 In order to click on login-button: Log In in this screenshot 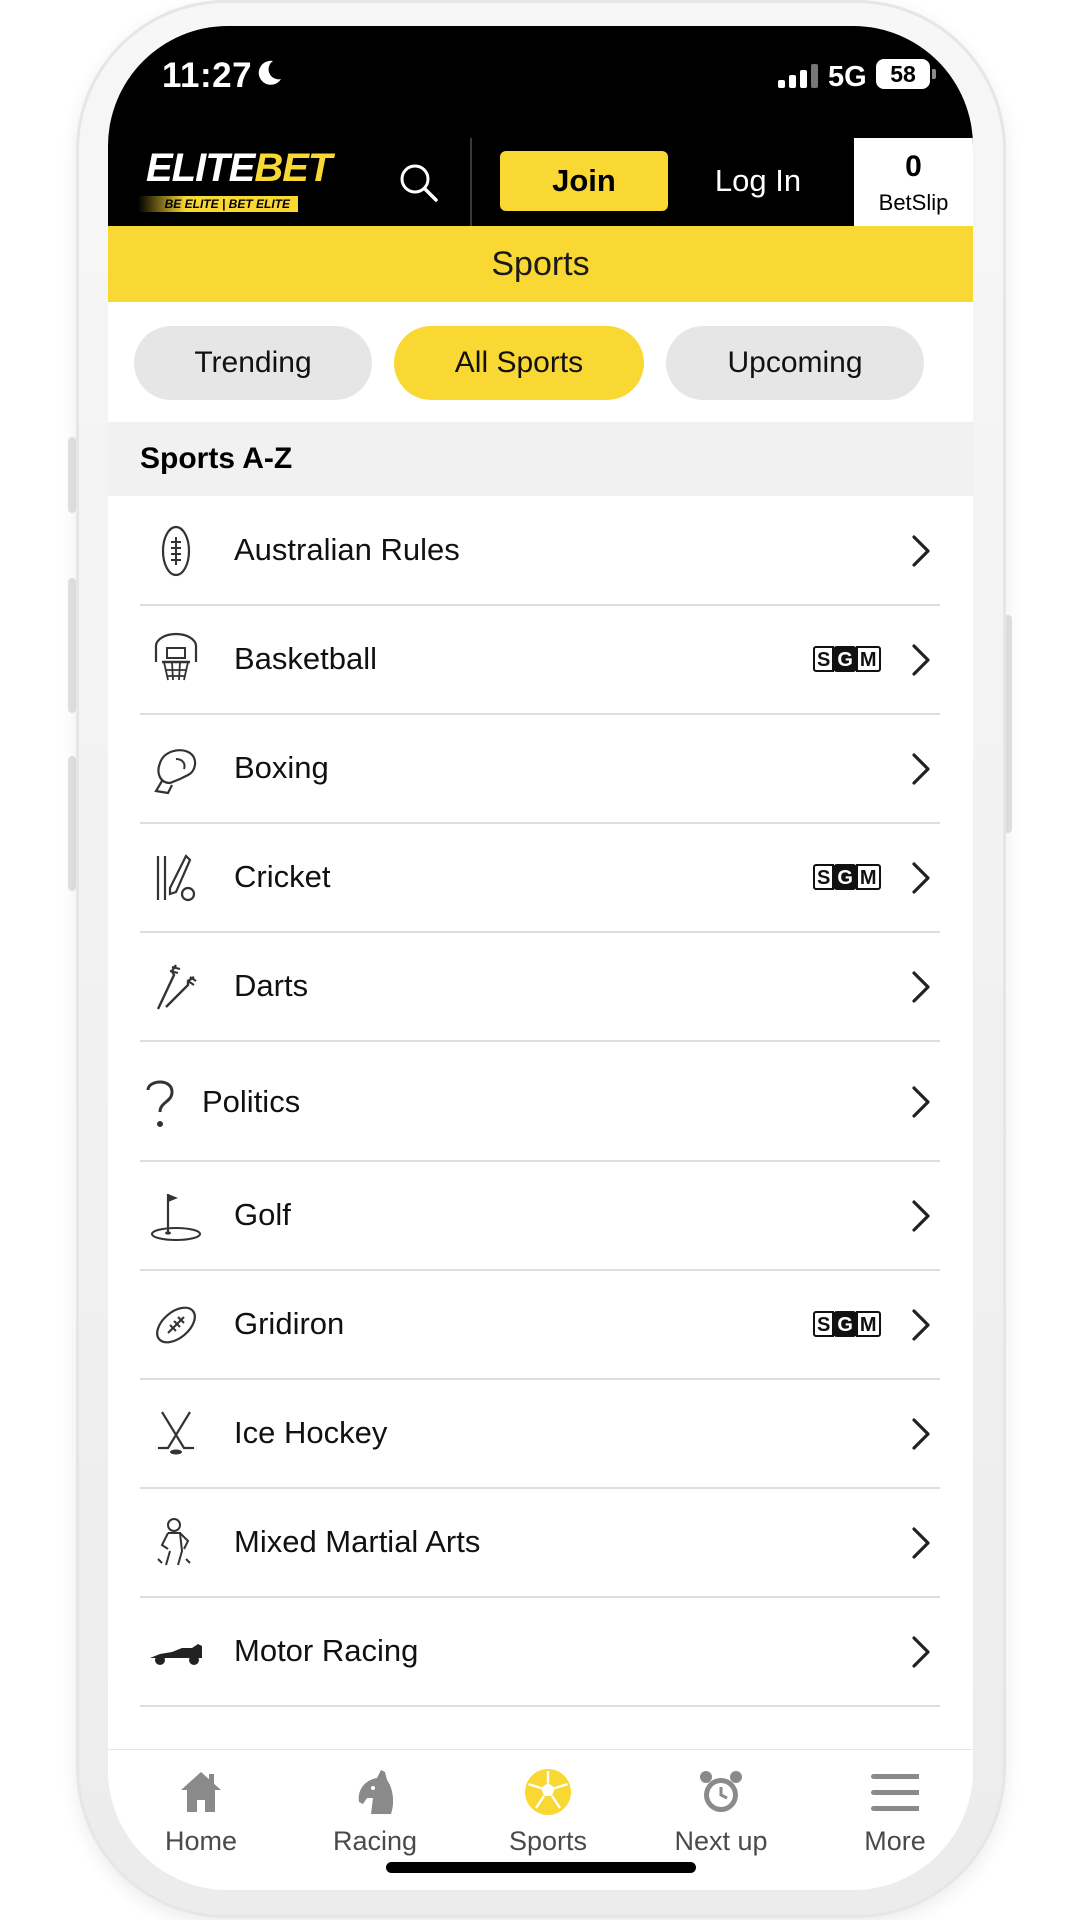, I will do `click(758, 181)`.